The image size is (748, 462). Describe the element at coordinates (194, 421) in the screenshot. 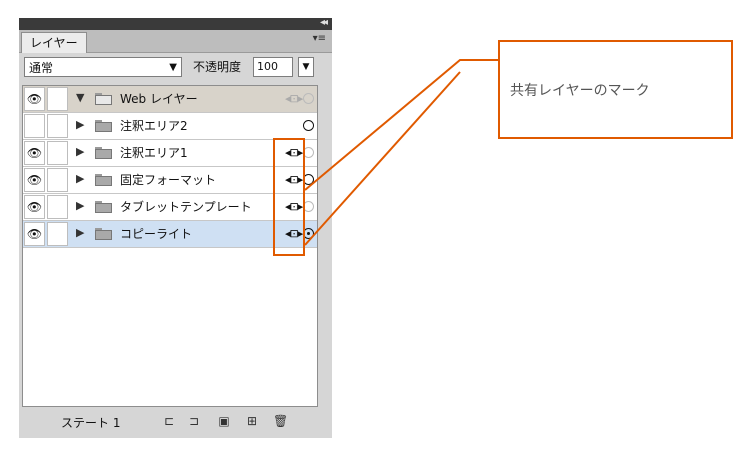

I see `new-layer-icon: ⊐` at that location.